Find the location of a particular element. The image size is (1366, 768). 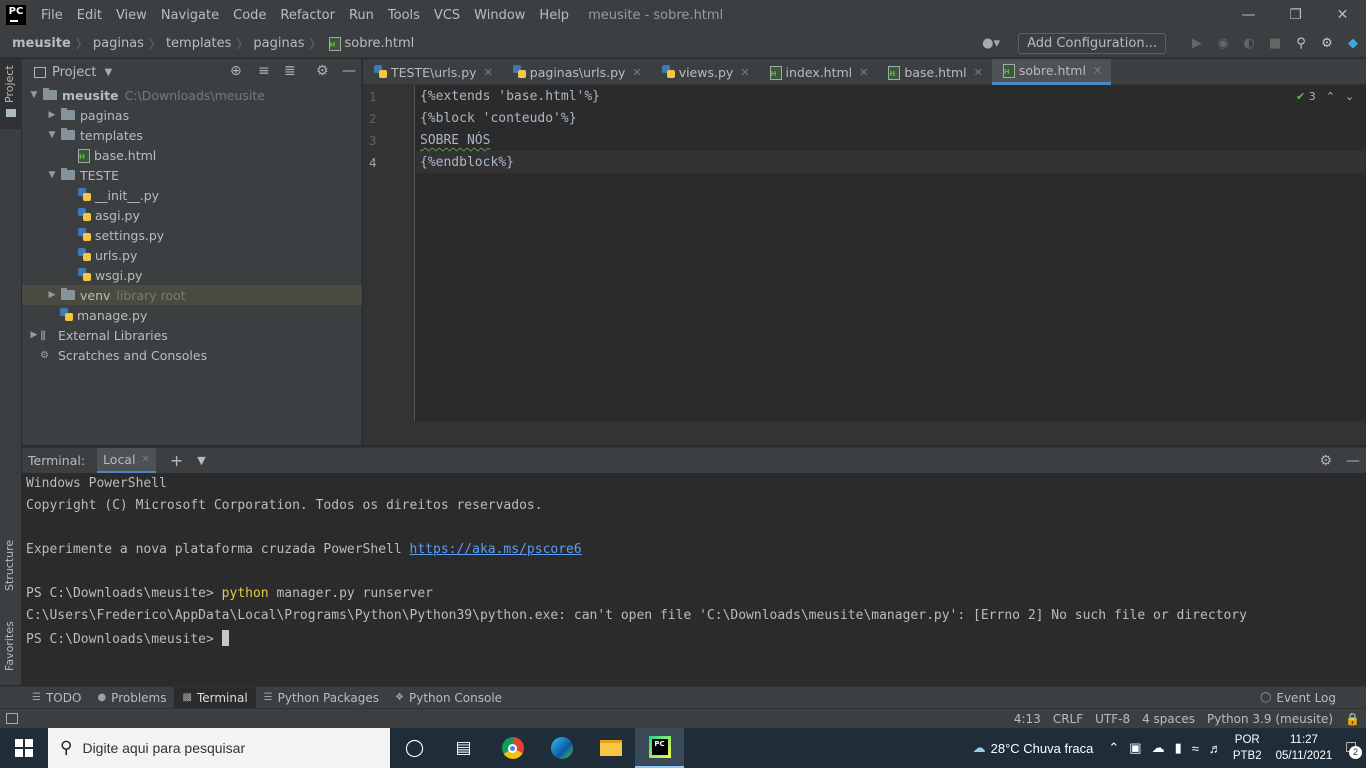

tree-item: ▶ paginas is located at coordinates (192, 115).